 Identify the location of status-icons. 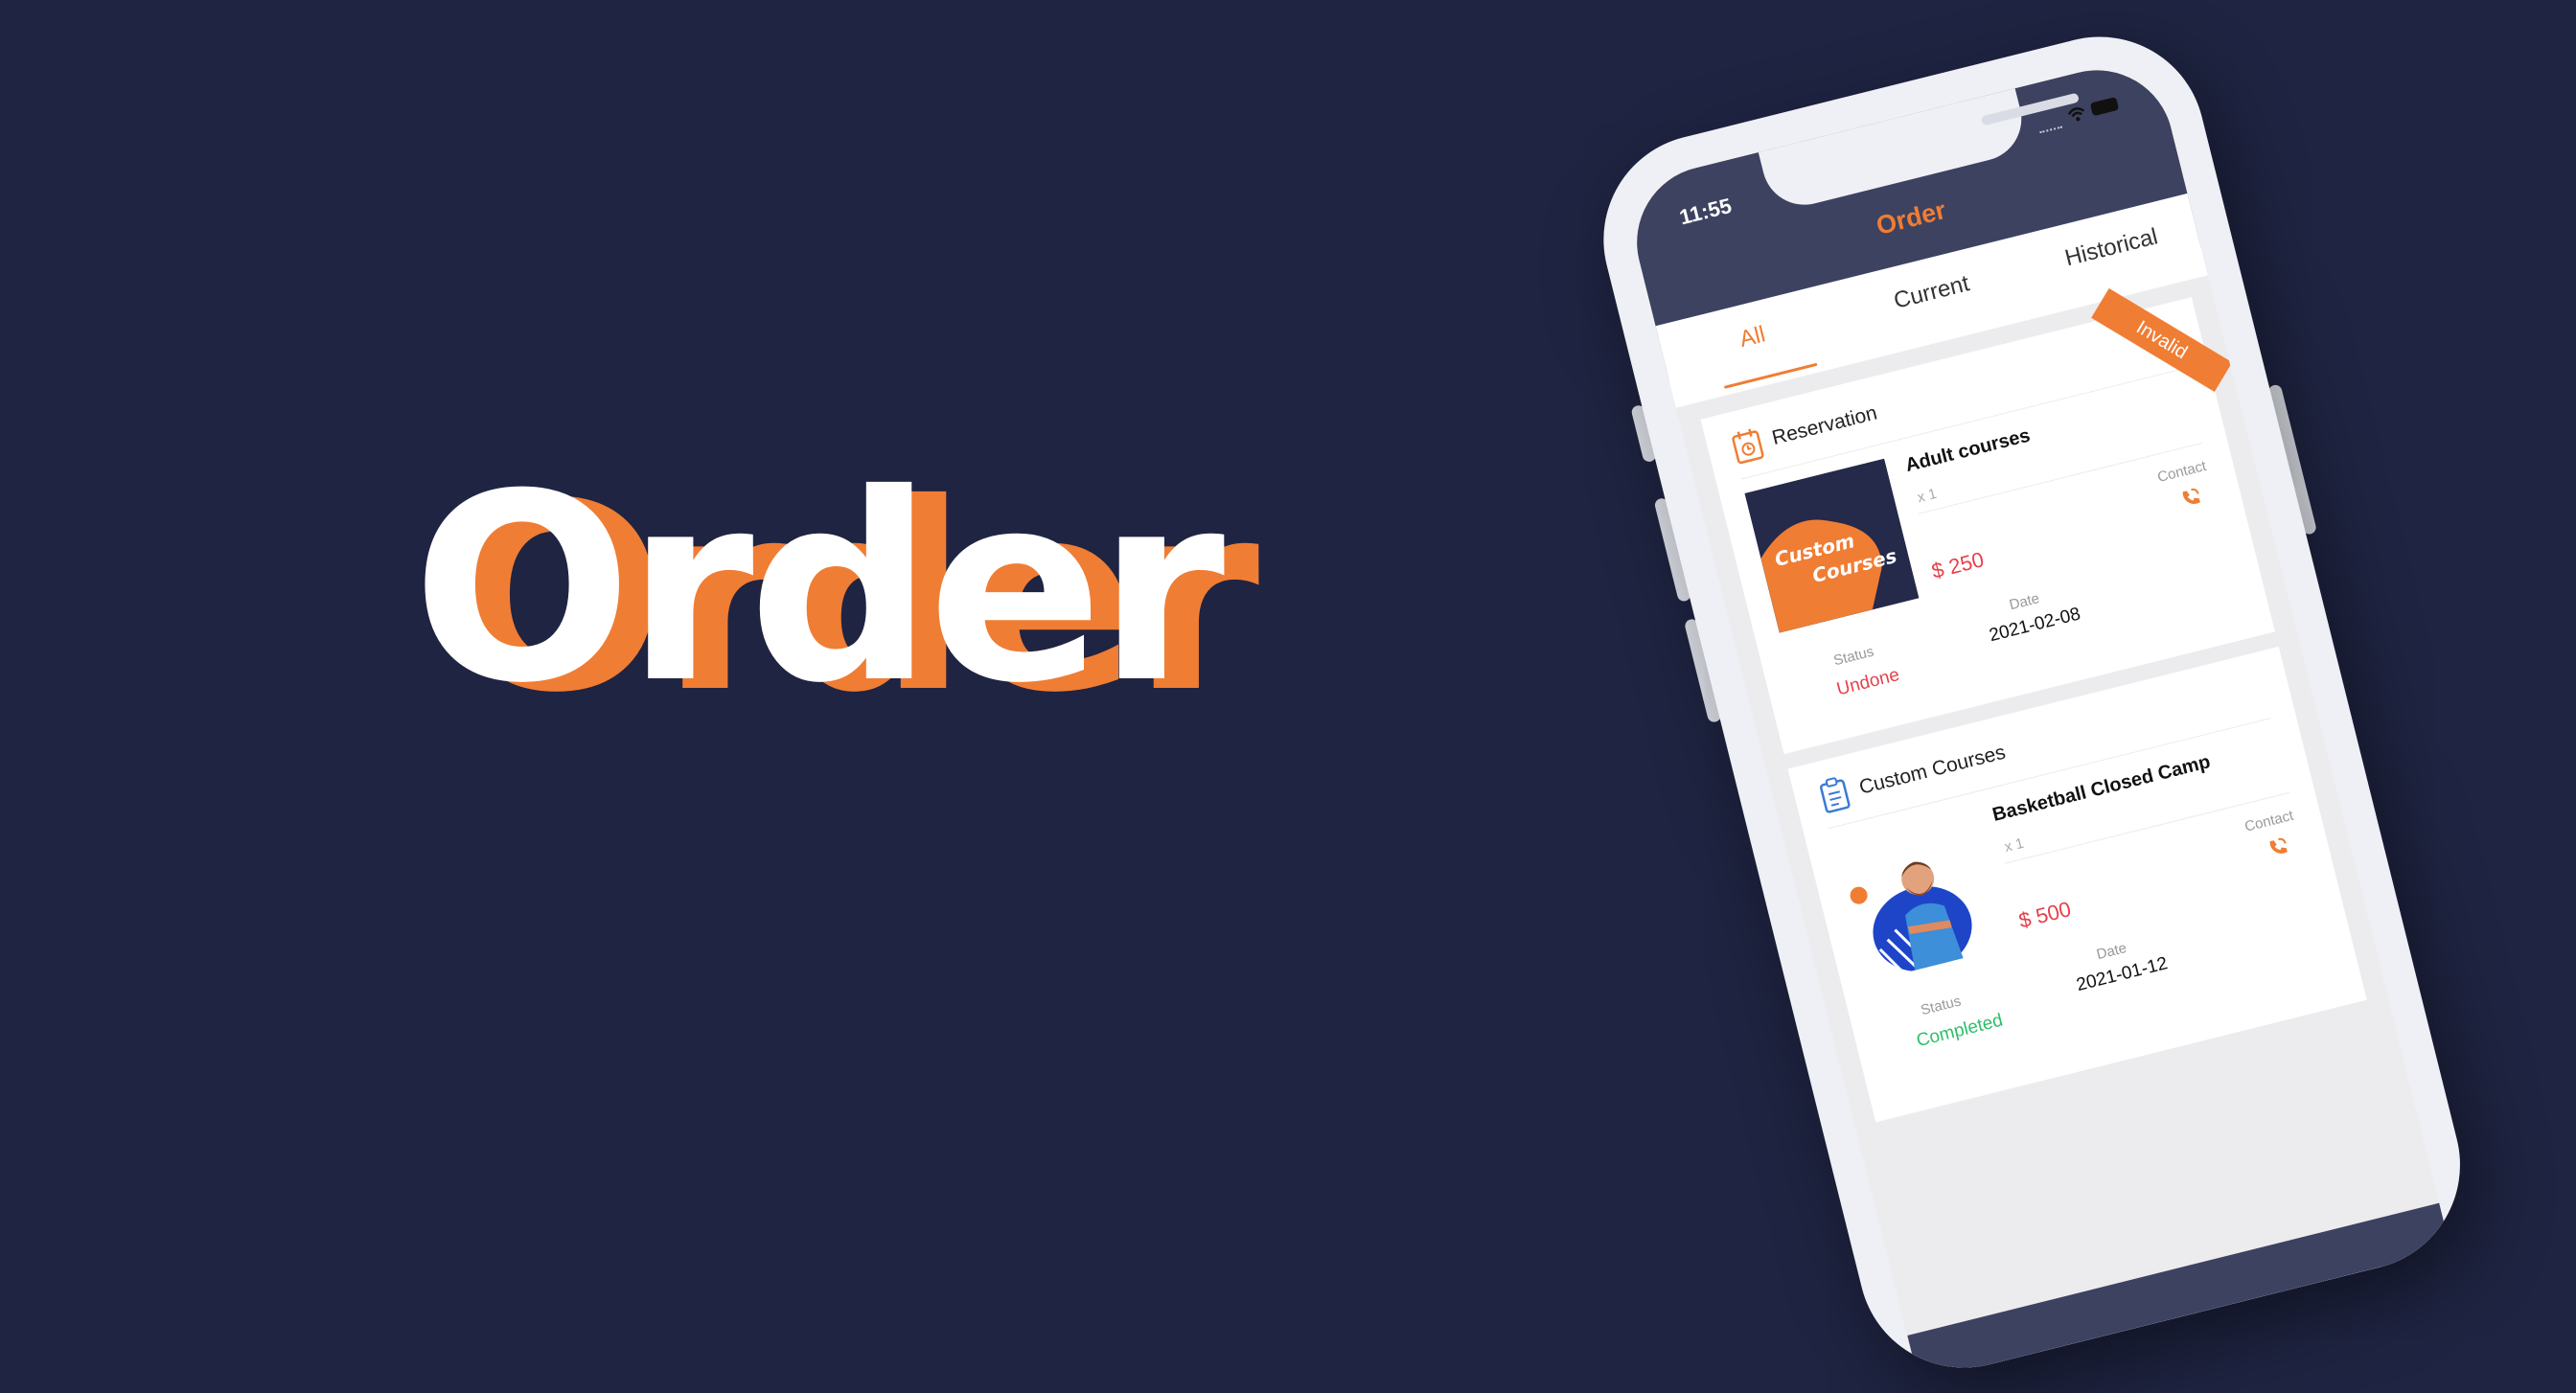
(2079, 113).